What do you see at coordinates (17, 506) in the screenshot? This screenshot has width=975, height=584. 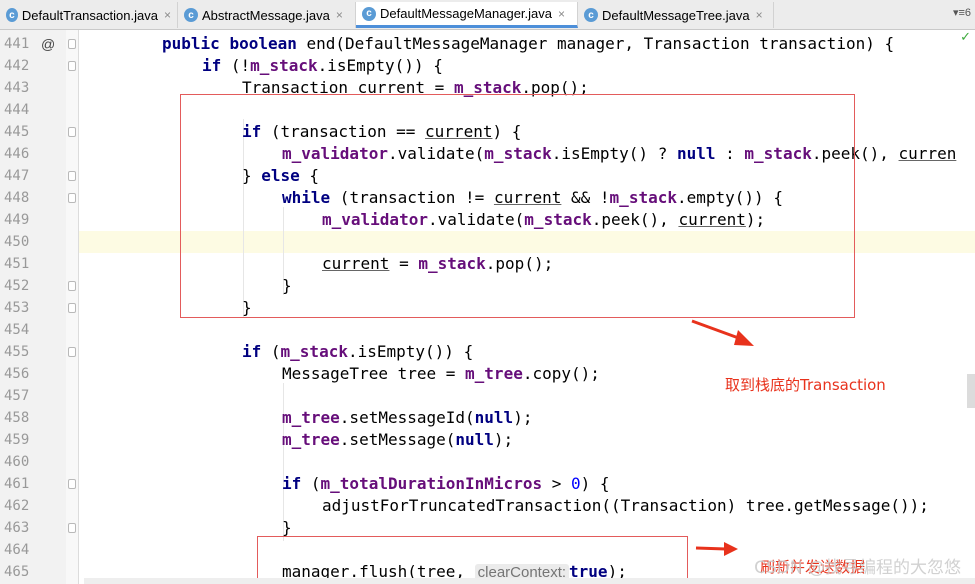 I see `line-number: 462` at bounding box center [17, 506].